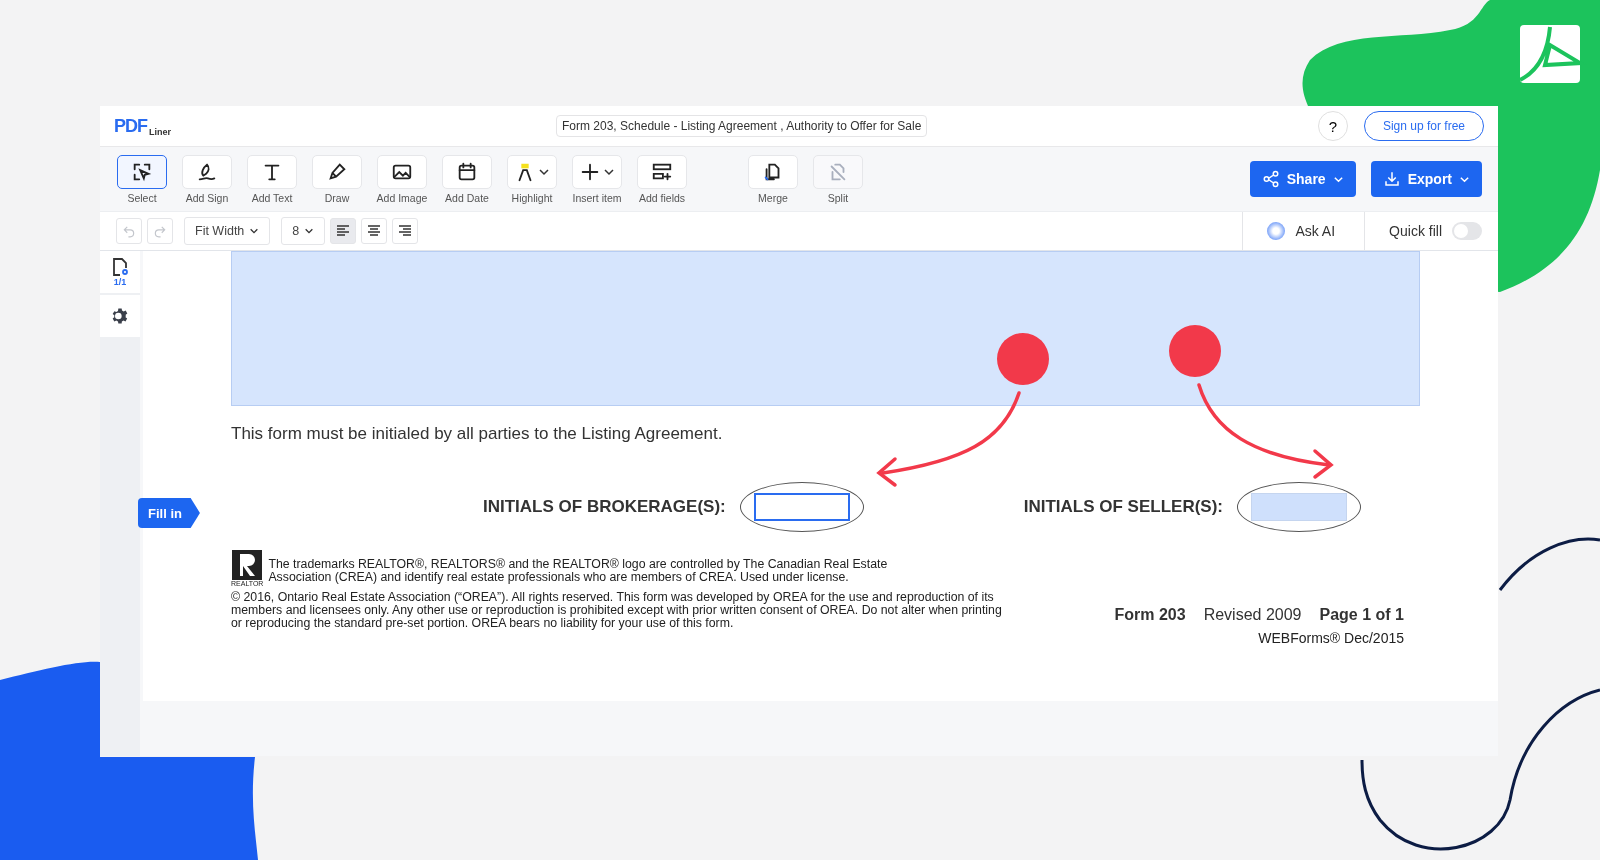 The height and width of the screenshot is (860, 1600). Describe the element at coordinates (120, 267) in the screenshot. I see `page-icon` at that location.